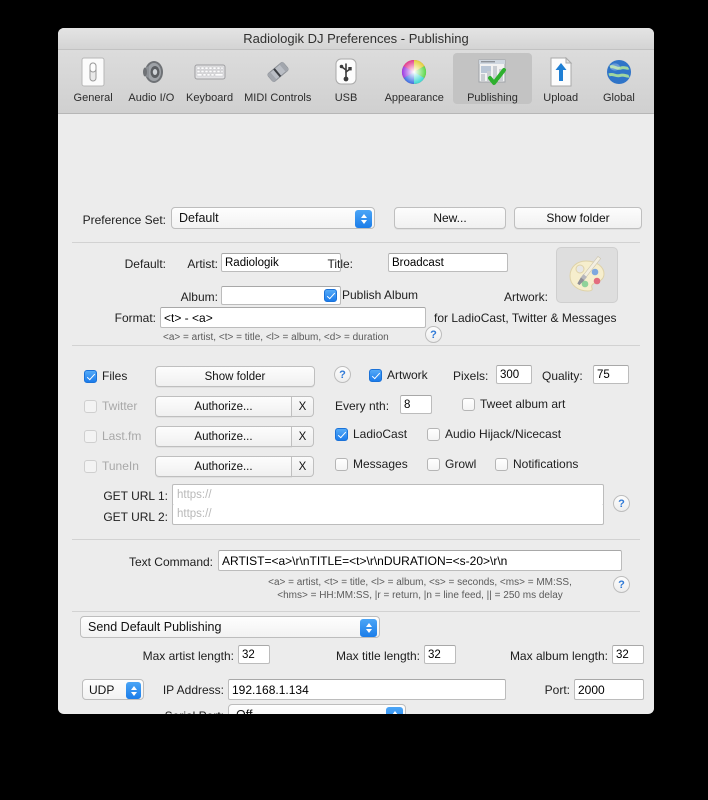 This screenshot has height=800, width=708. I want to click on messages-checkbox: Messages, so click(371, 464).